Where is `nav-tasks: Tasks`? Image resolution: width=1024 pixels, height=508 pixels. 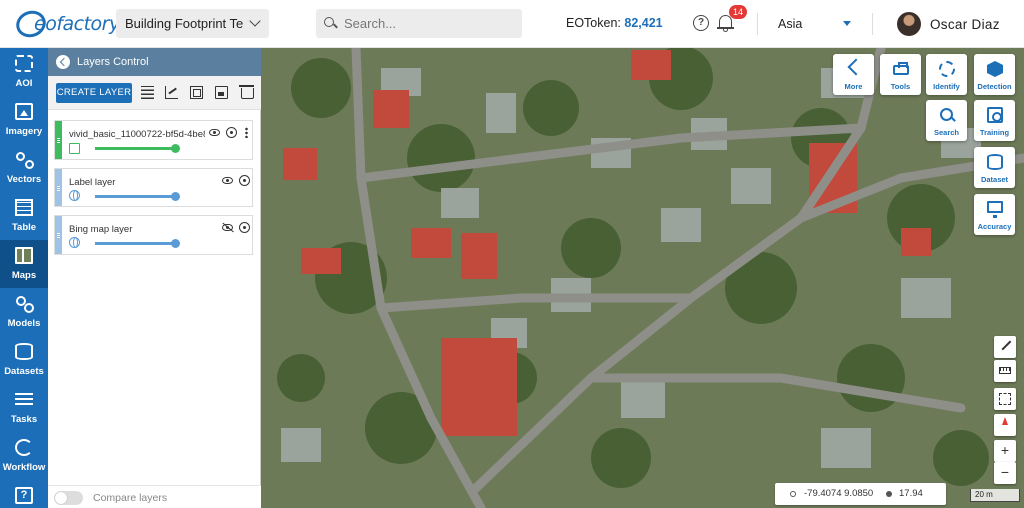 nav-tasks: Tasks is located at coordinates (24, 408).